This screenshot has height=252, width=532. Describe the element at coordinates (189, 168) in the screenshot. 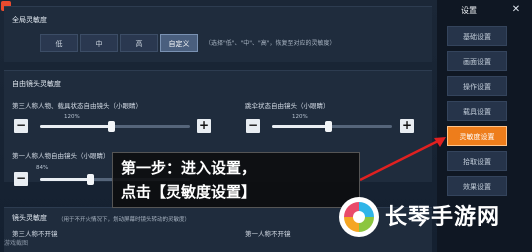

I see `callout-line-1: 第一步：进入设置，` at that location.